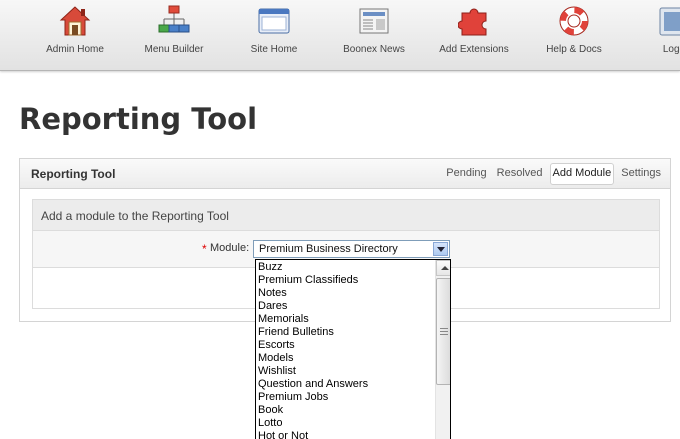 This screenshot has height=439, width=680. What do you see at coordinates (204, 249) in the screenshot?
I see `required-asterisk: *` at bounding box center [204, 249].